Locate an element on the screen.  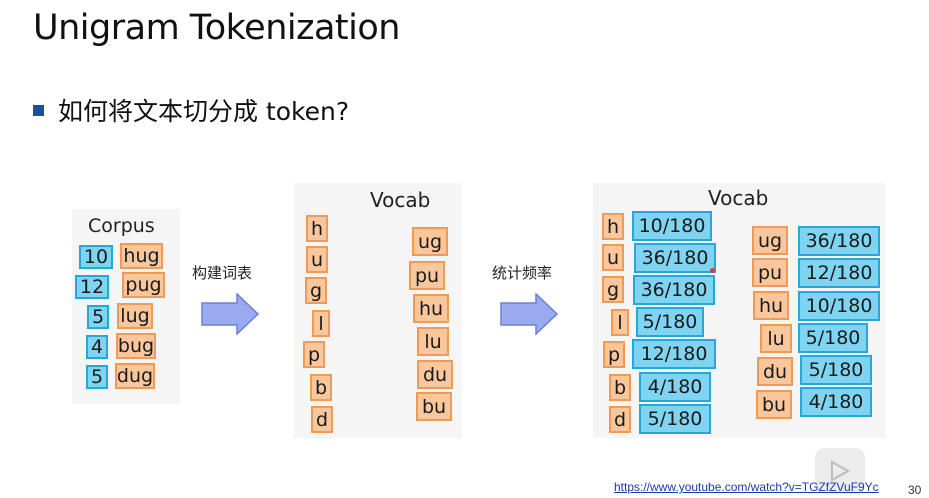
corpus-word: lug is located at coordinates (135, 316).